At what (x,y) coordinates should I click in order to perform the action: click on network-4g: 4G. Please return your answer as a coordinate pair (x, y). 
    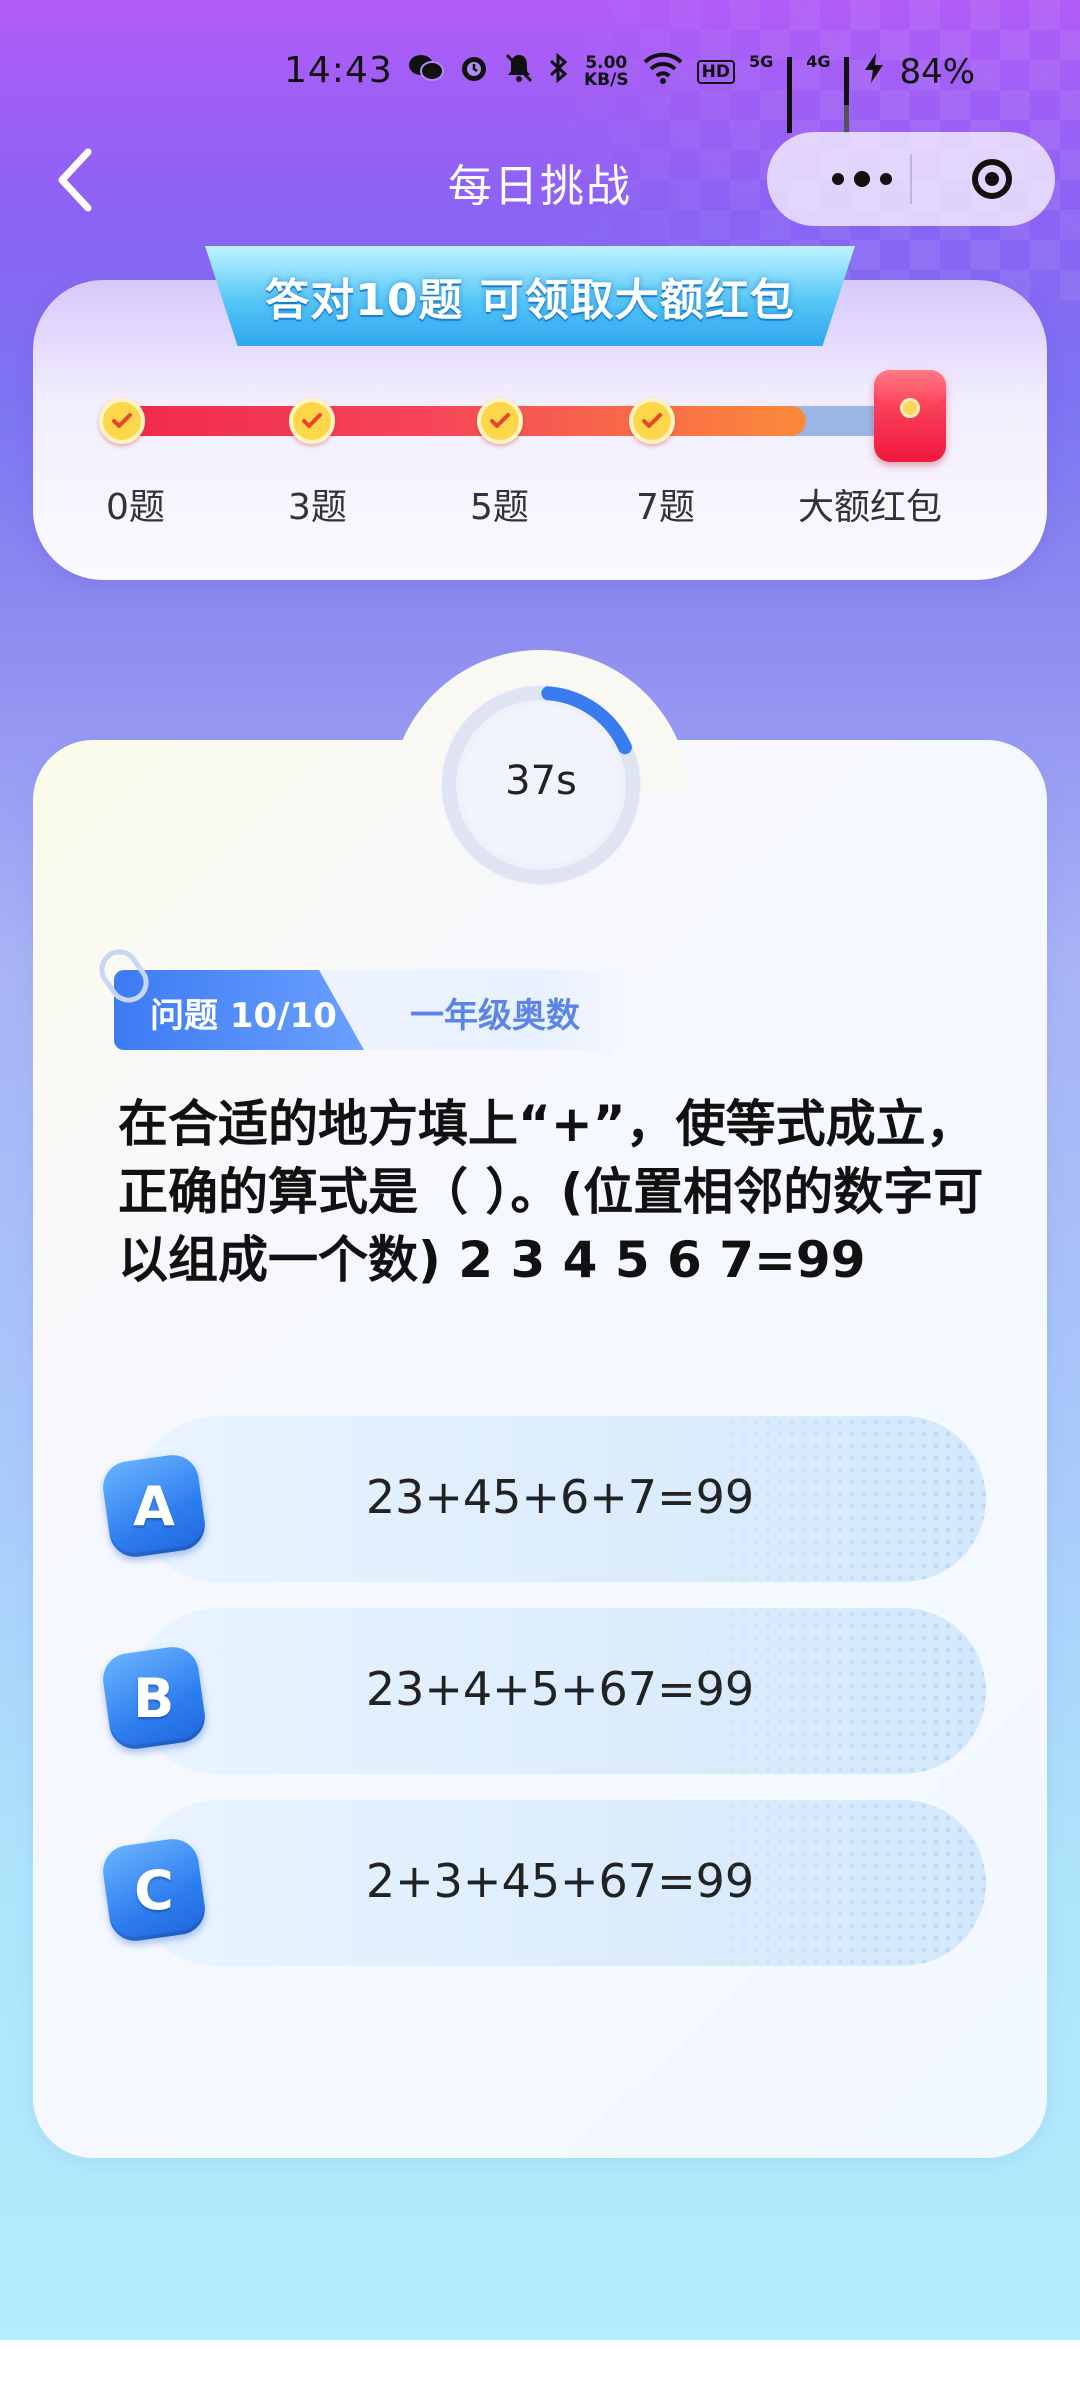
    Looking at the image, I should click on (818, 61).